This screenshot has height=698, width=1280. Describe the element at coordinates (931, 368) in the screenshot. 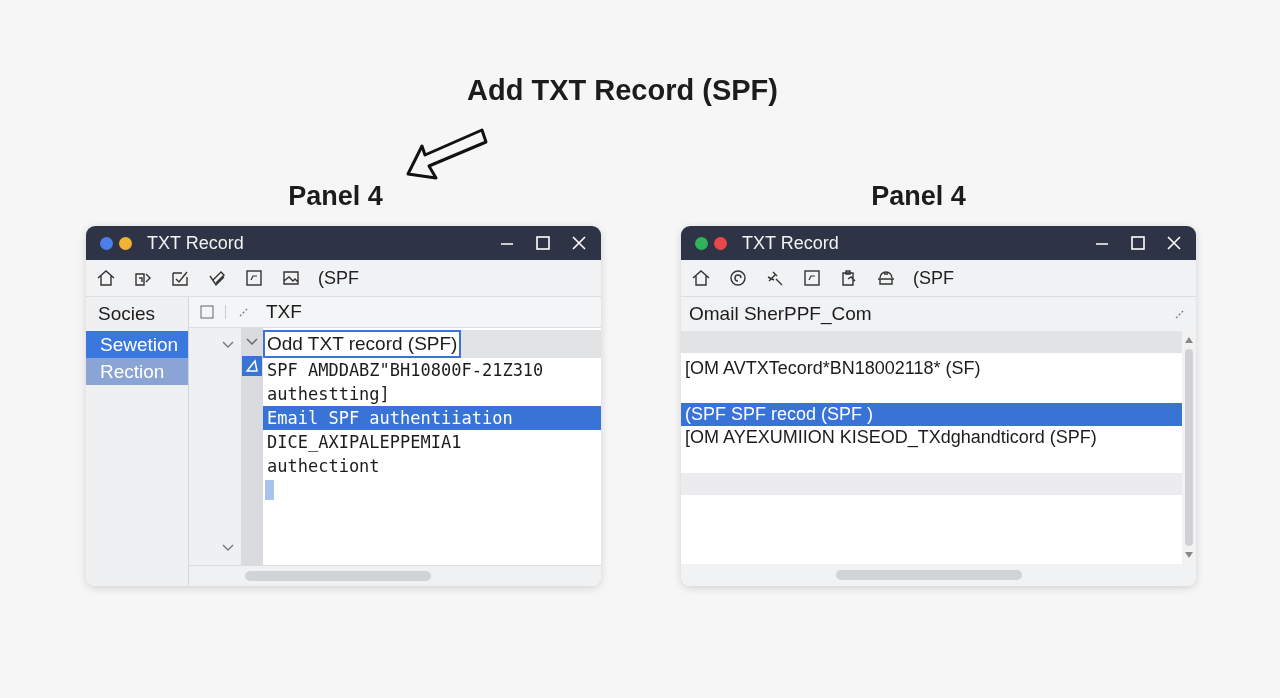

I see `list-row: [OM AVTXTecord*BN18002118* (SF)` at that location.